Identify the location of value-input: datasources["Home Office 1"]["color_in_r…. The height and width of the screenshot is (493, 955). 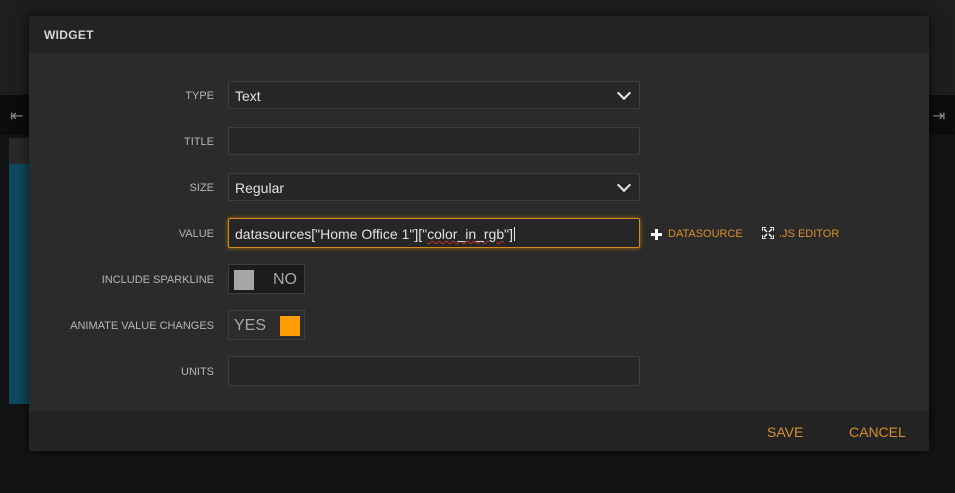
(434, 233).